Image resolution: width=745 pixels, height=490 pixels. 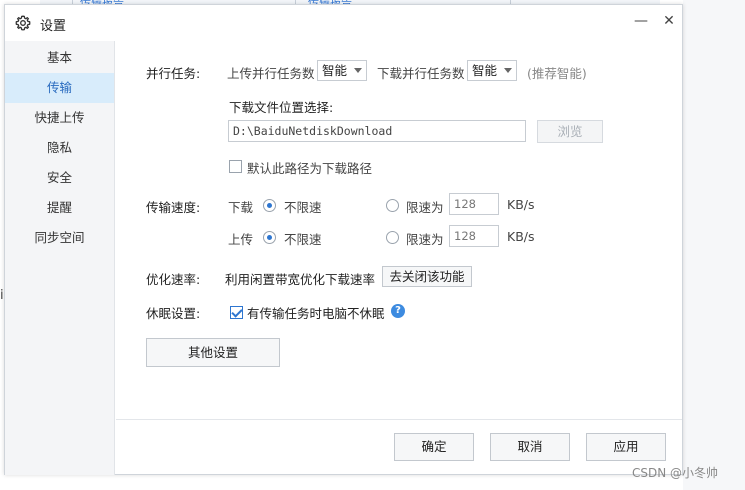 What do you see at coordinates (236, 312) in the screenshot?
I see `prevent-sleep-checkbox` at bounding box center [236, 312].